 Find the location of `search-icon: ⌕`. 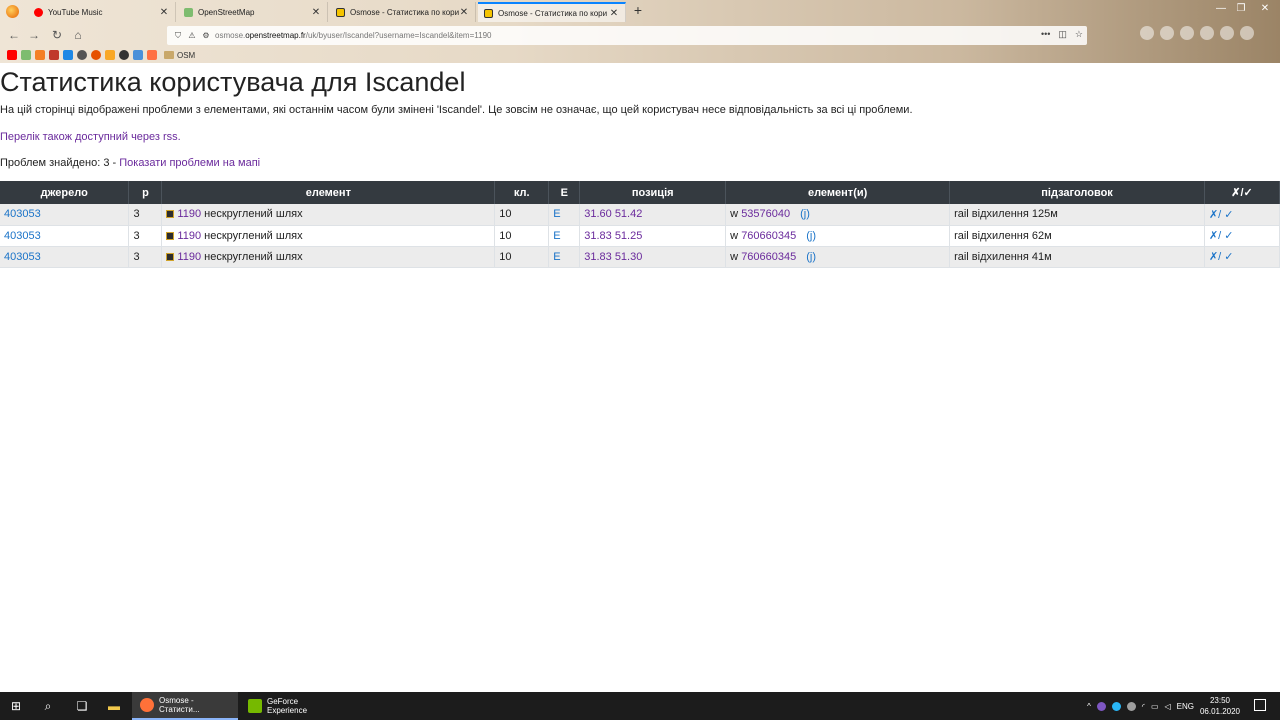

search-icon: ⌕ is located at coordinates (48, 706).